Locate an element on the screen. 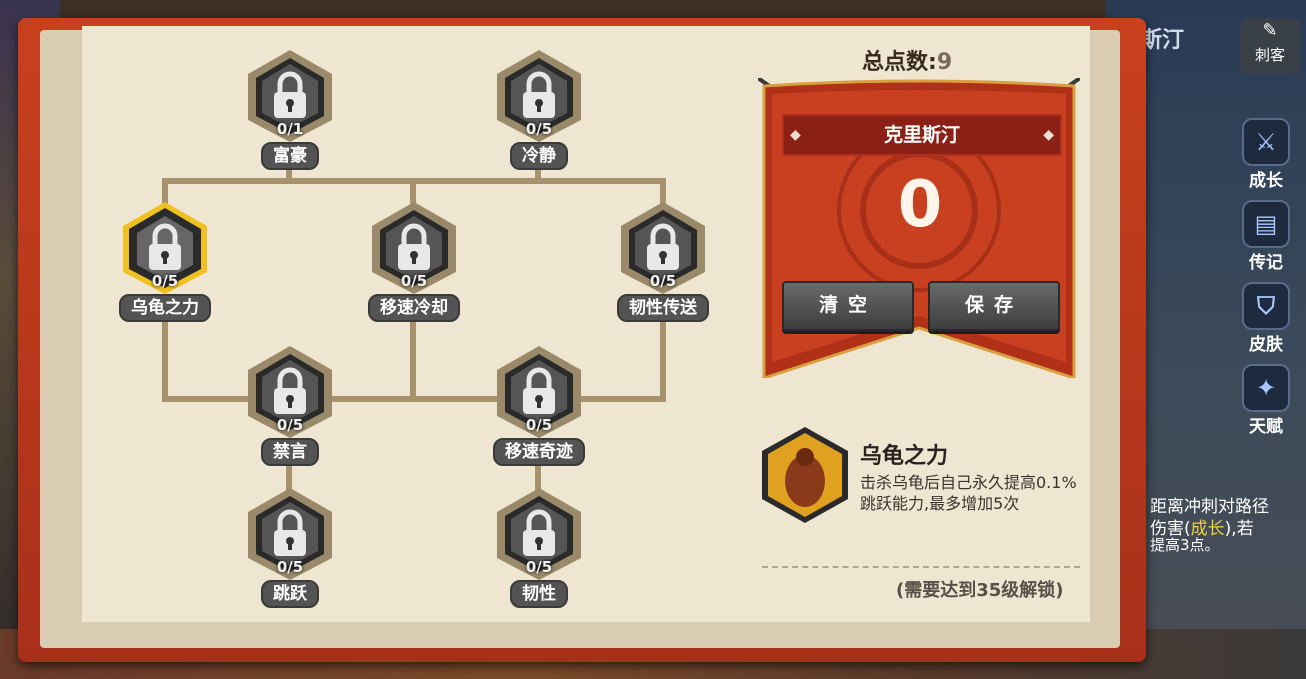  talent-node-tough-teleport: 0/5 韧性传送 is located at coordinates (663, 261).